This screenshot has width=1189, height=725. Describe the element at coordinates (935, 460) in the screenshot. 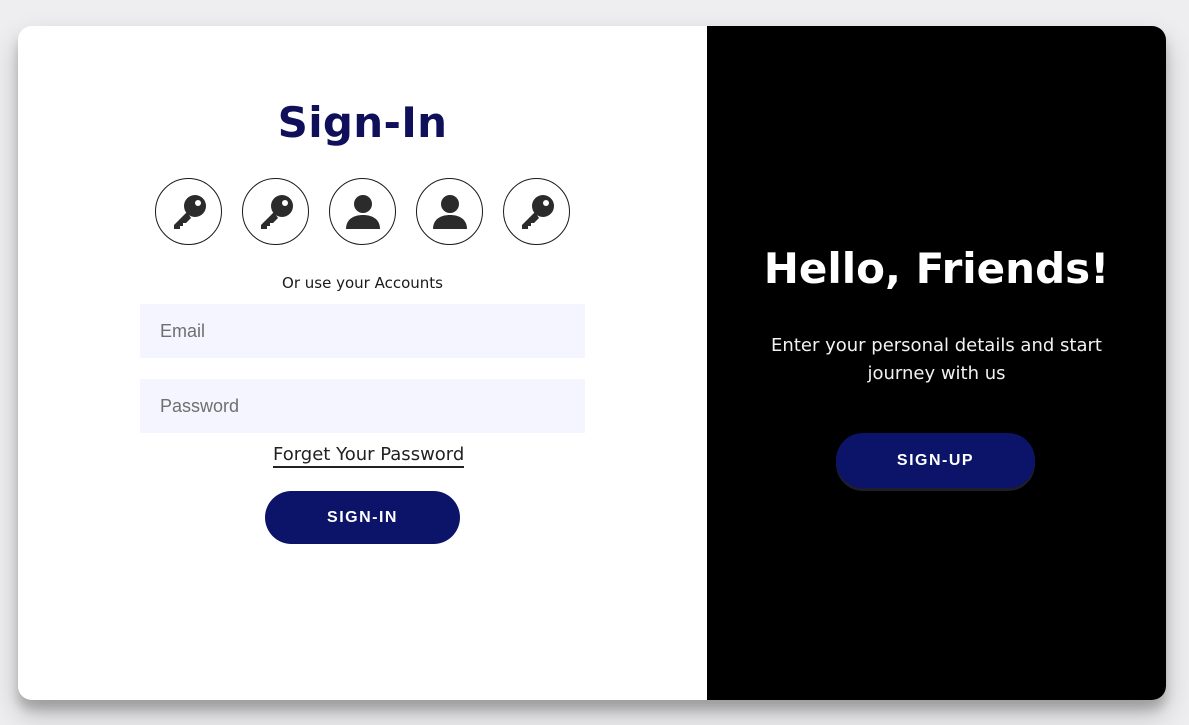

I see `sign-up-button: SIGN-UP` at that location.